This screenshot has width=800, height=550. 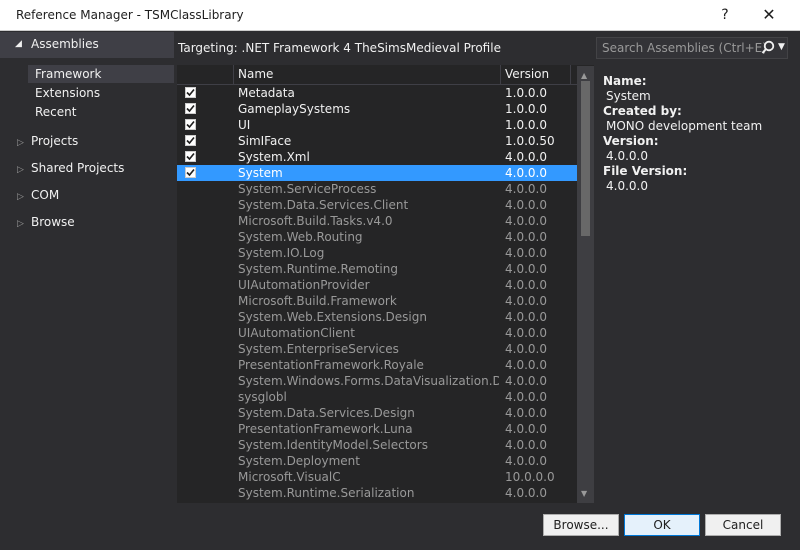 I want to click on assembly-name: System.Data.Services.Design, so click(x=326, y=413).